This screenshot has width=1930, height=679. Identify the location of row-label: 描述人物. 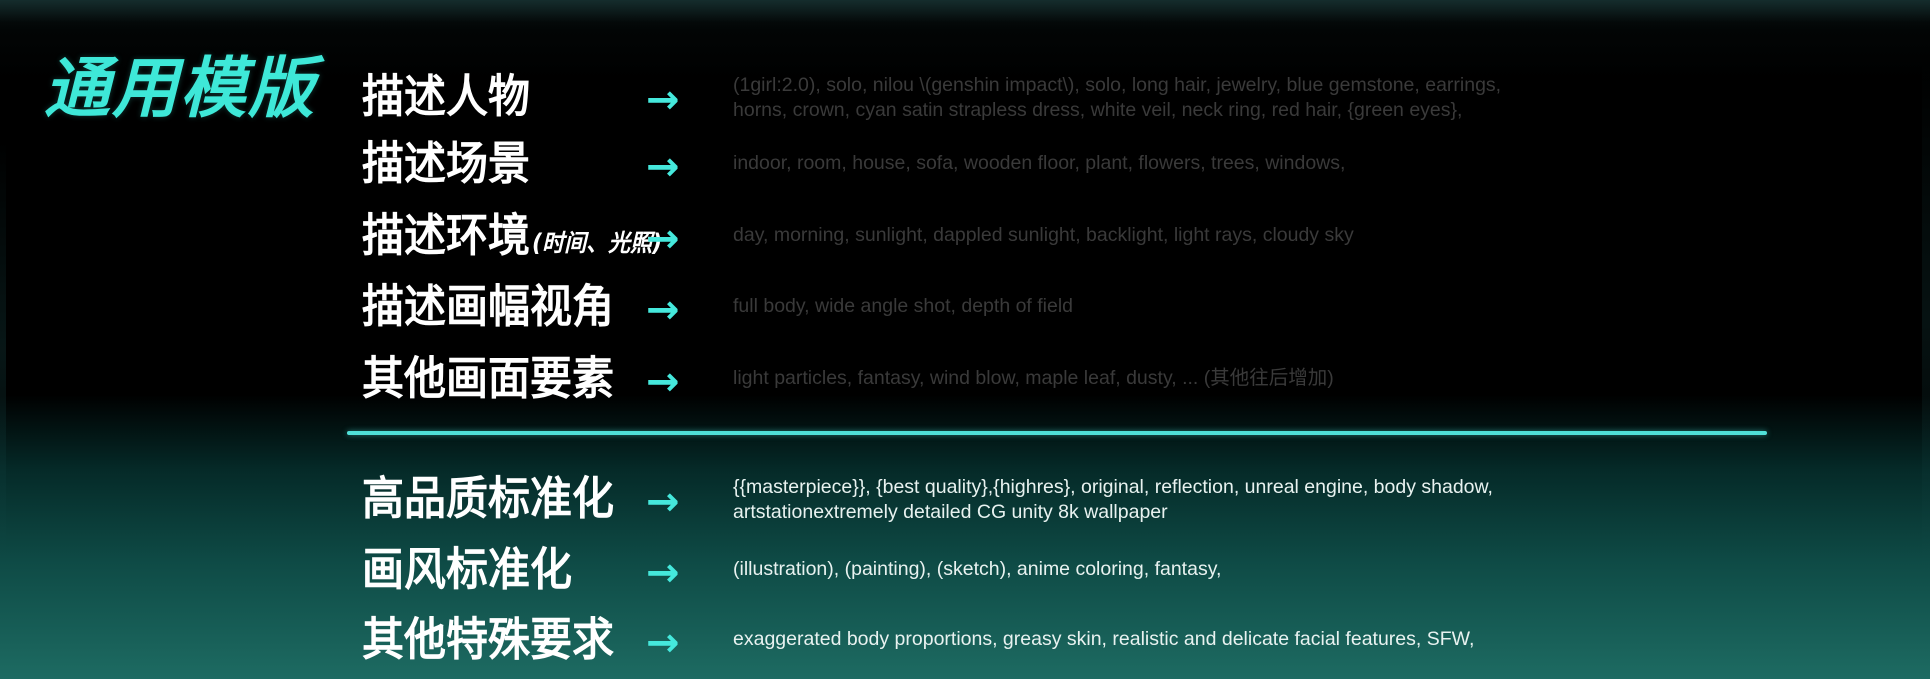
(446, 96).